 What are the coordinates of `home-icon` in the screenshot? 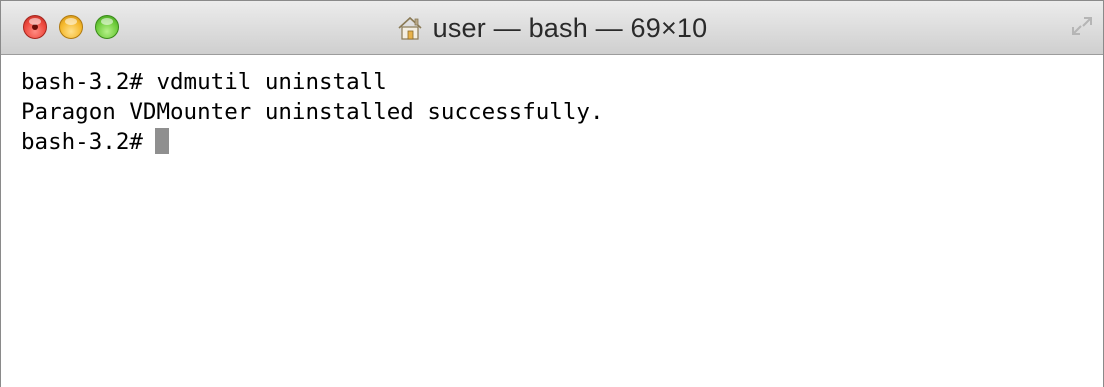 It's located at (410, 28).